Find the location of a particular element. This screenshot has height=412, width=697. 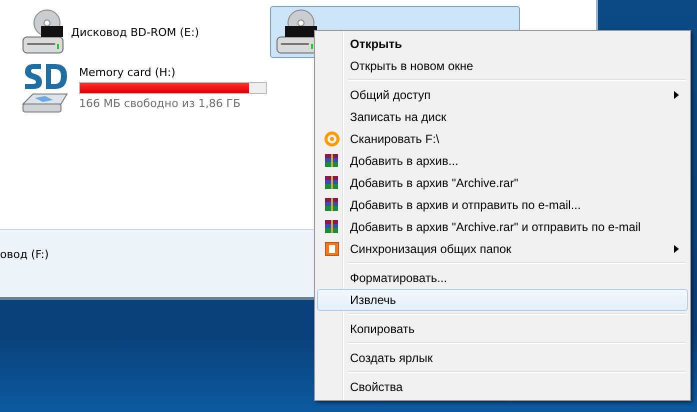

drive-name: овод (F:) is located at coordinates (24, 254).